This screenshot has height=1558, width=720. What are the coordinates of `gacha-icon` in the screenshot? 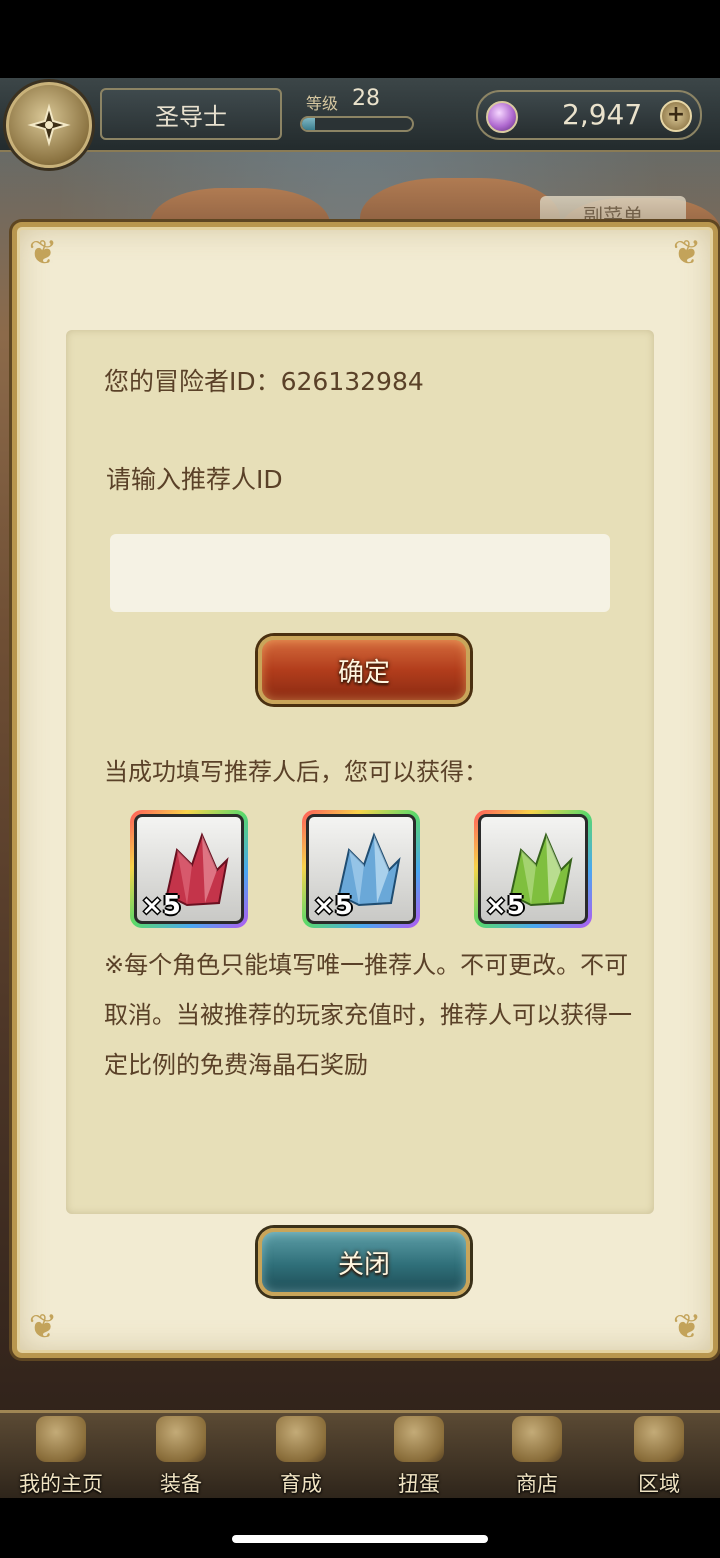 It's located at (419, 1439).